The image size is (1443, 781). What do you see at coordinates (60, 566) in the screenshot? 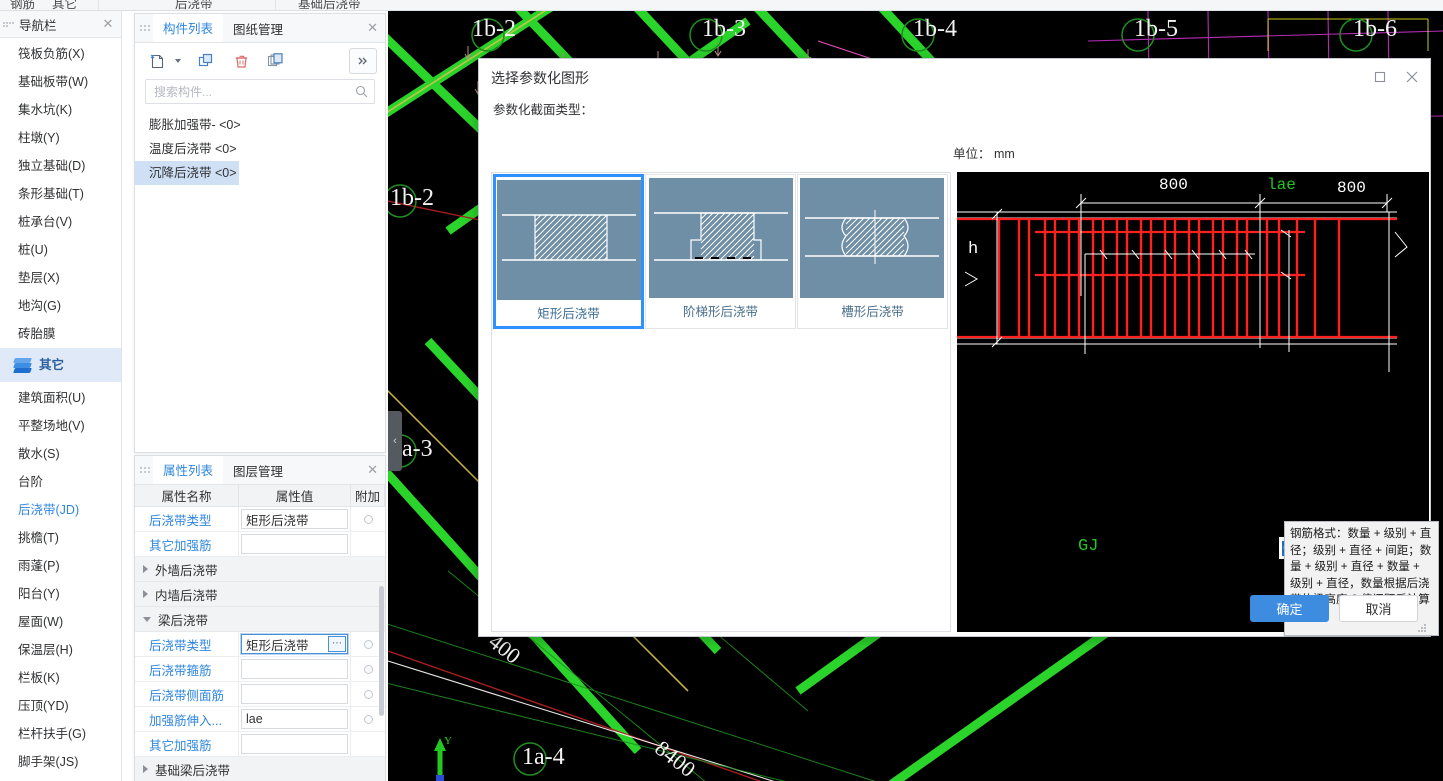
I see `sidebar-item-6: 雨蓬(P)` at bounding box center [60, 566].